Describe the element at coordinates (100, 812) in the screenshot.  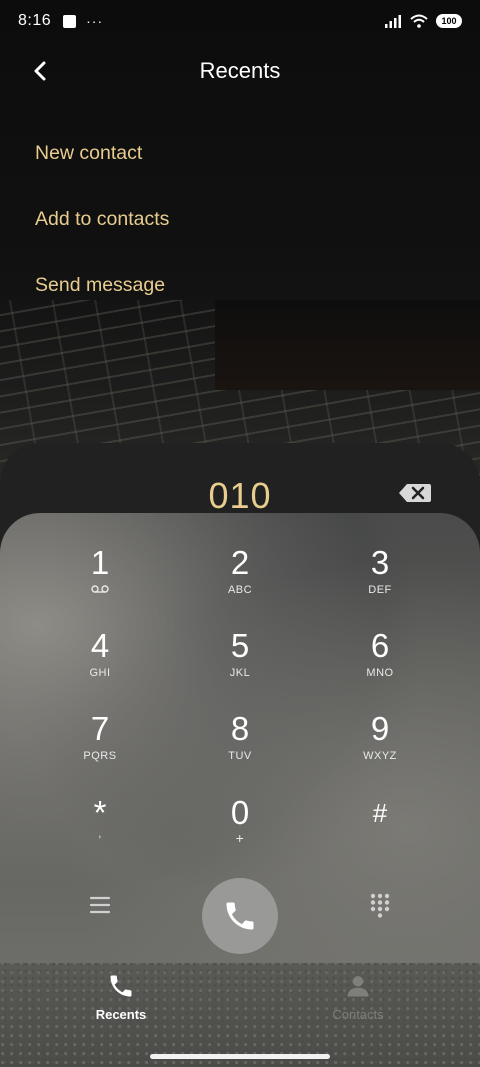
I see `key-digit: *` at that location.